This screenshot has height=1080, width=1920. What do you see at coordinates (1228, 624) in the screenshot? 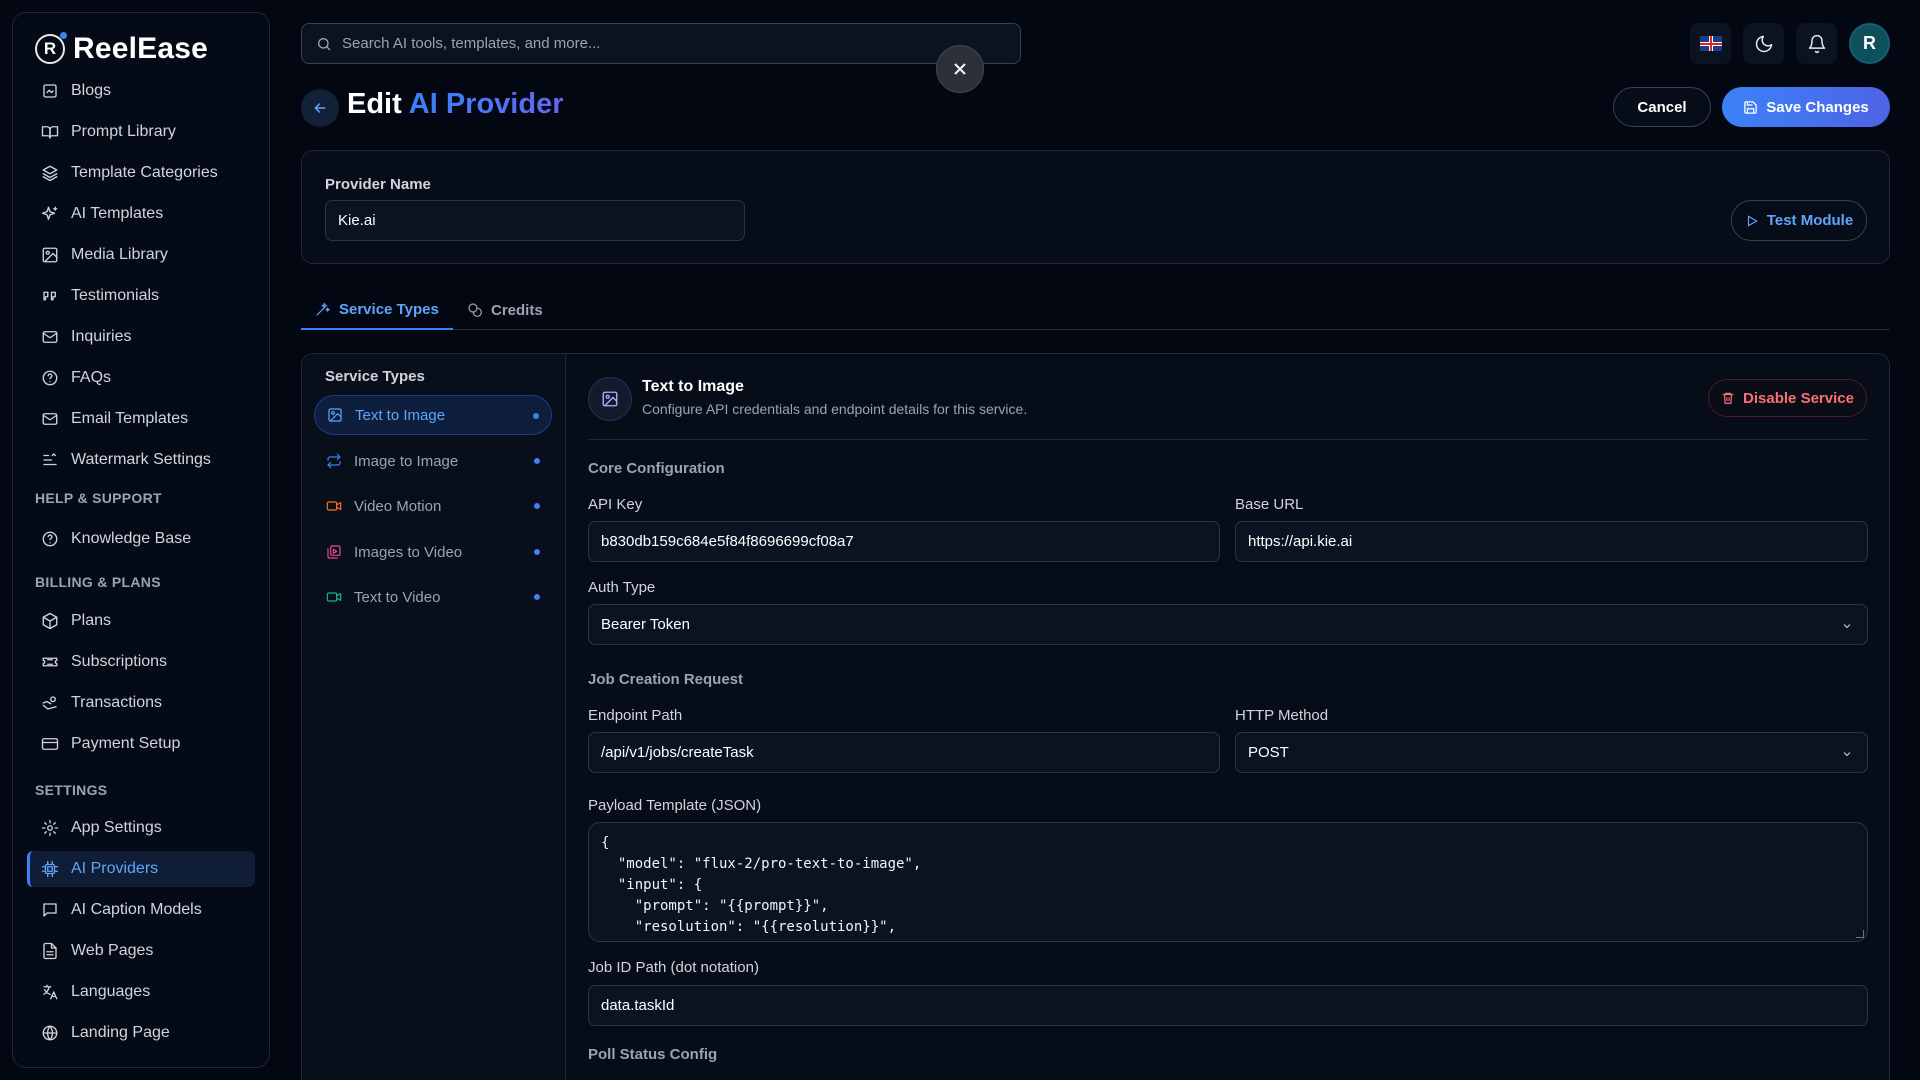
I see `auth-type-select: Bearer Token` at bounding box center [1228, 624].